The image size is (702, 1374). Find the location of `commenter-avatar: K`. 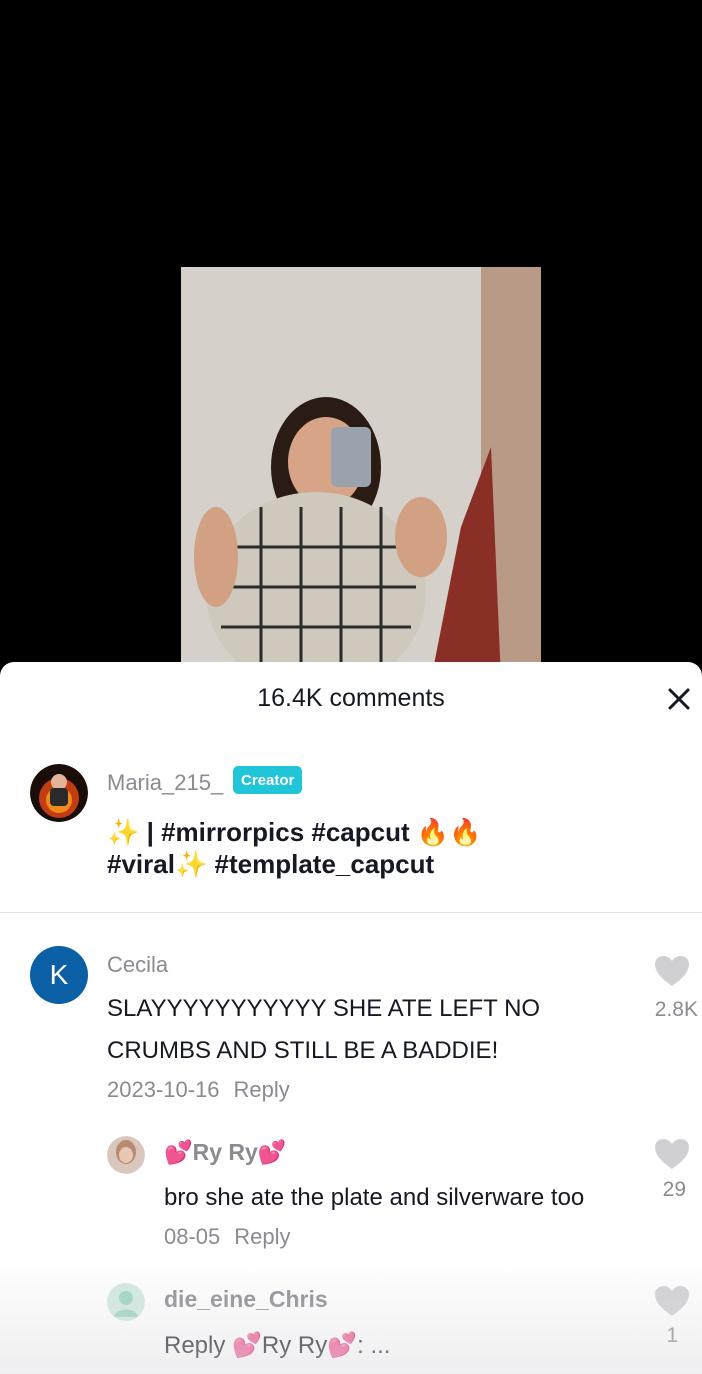

commenter-avatar: K is located at coordinates (59, 975).